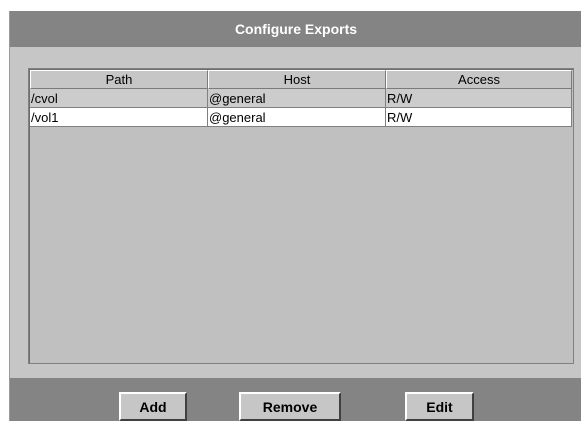 The image size is (581, 421). Describe the element at coordinates (439, 406) in the screenshot. I see `edit-button: Edit` at that location.